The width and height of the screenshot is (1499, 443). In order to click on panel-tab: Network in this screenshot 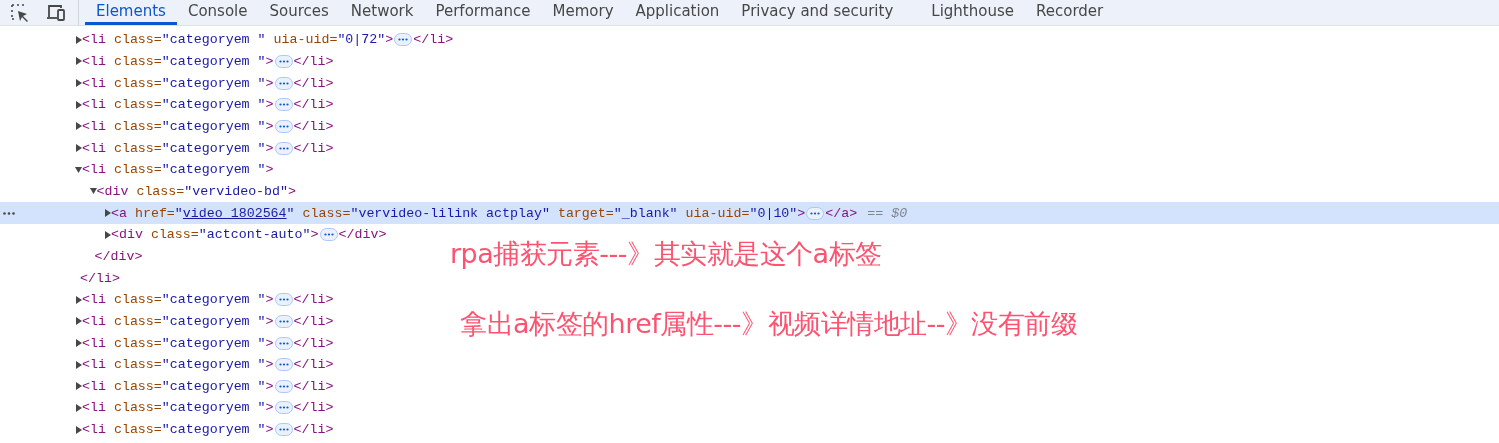, I will do `click(382, 12)`.